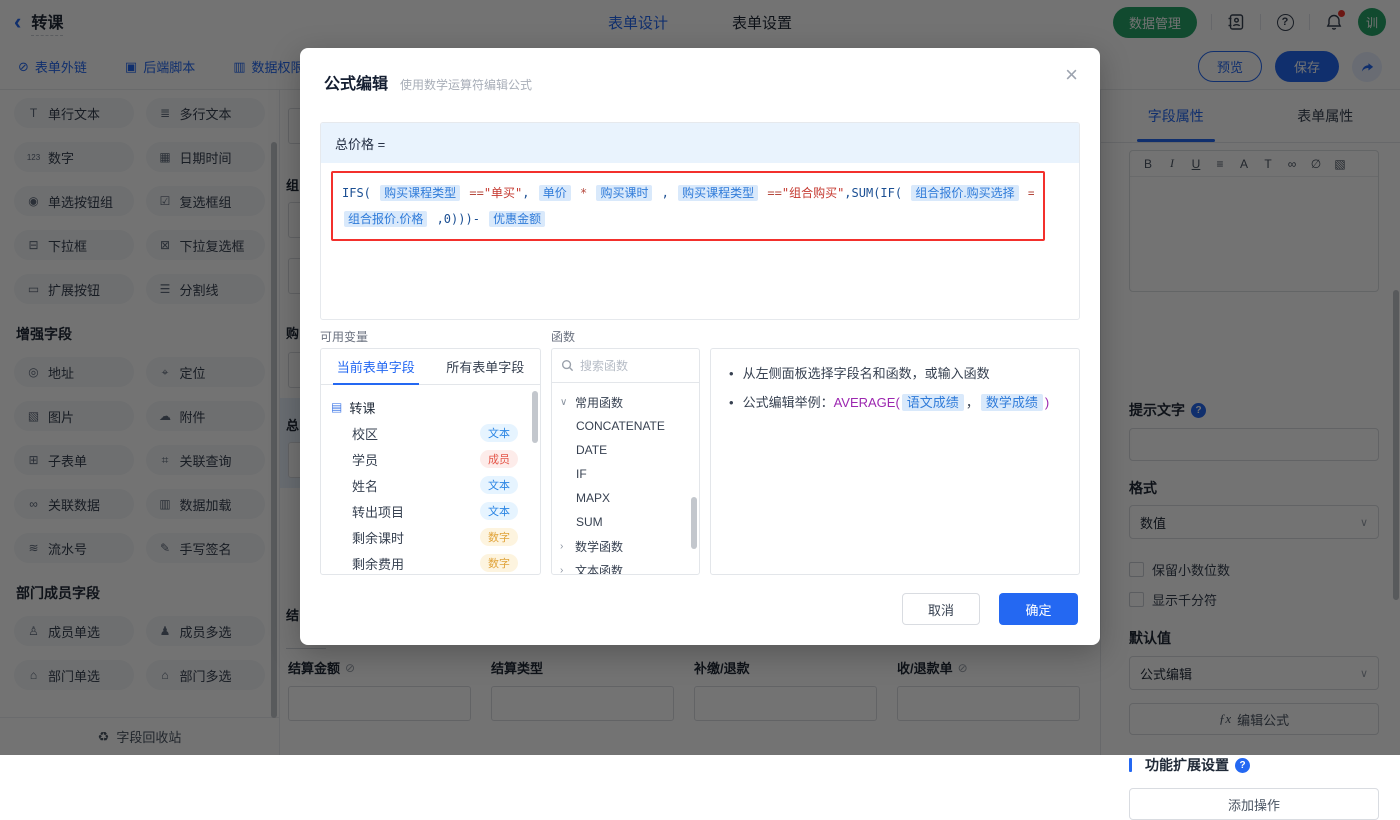 The image size is (1400, 820). I want to click on formula-result-label: 总价格 =, so click(700, 143).